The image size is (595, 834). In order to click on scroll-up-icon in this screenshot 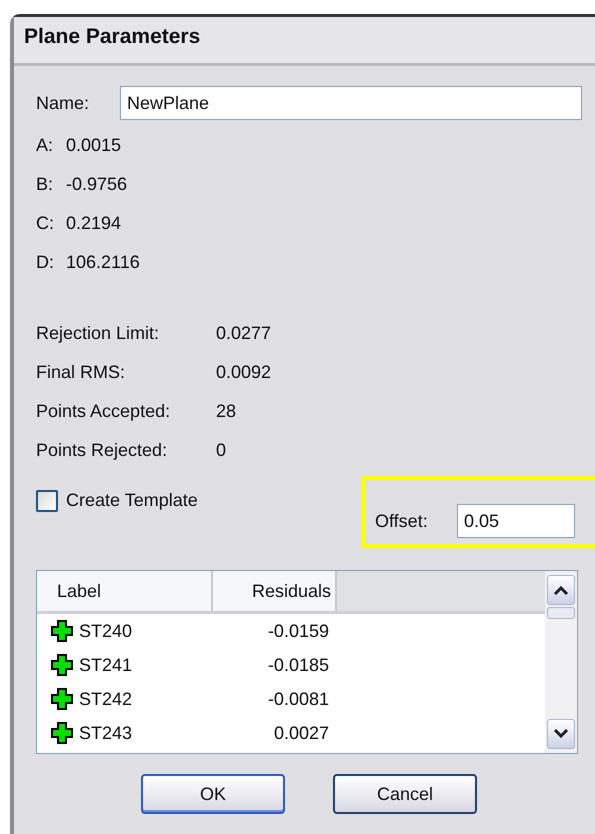, I will do `click(561, 590)`.